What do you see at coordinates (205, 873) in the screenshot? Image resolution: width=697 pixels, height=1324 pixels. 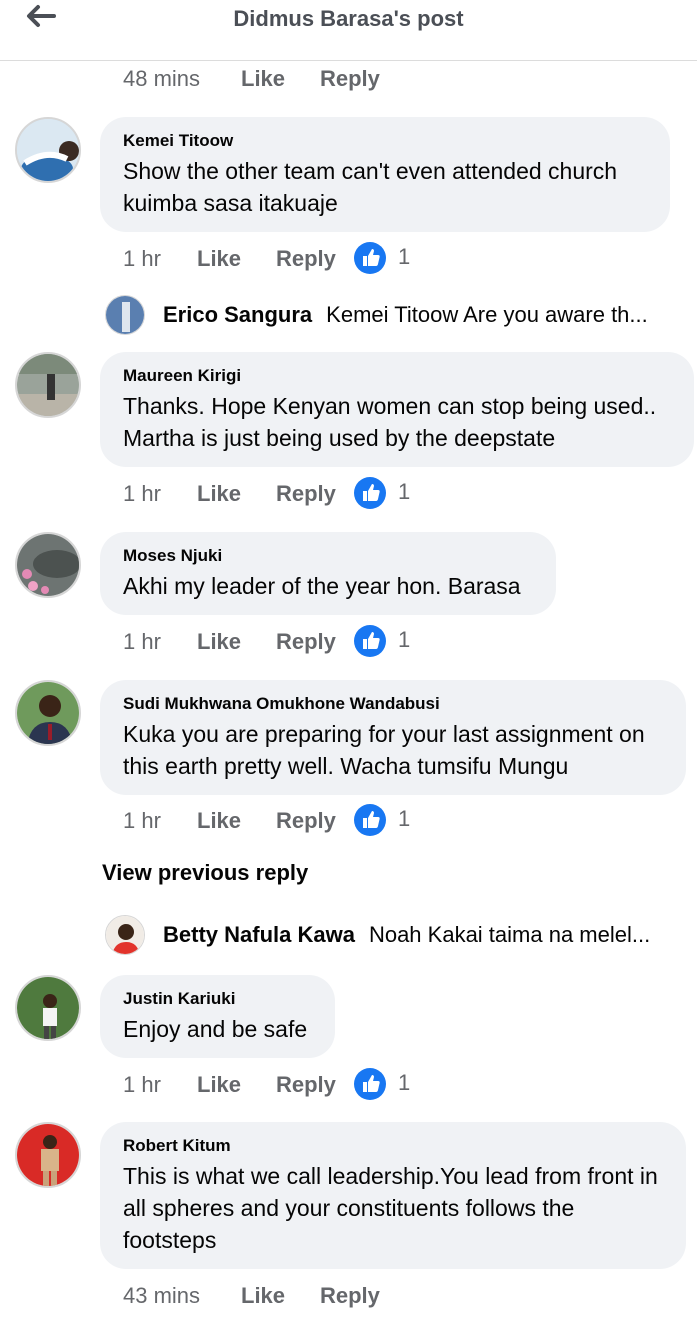 I see `view-previous-reply-link: View previous reply` at bounding box center [205, 873].